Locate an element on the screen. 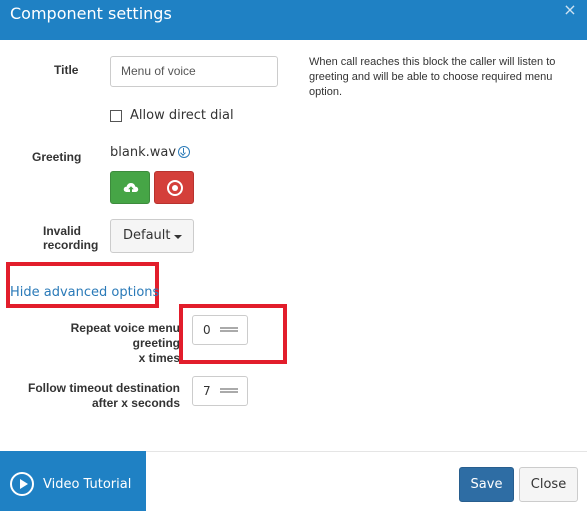 The image size is (587, 511). follow-timeout-value: 7 is located at coordinates (207, 391).